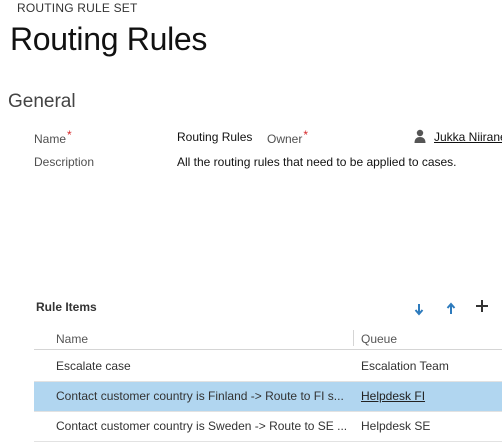 The height and width of the screenshot is (442, 502). Describe the element at coordinates (109, 39) in the screenshot. I see `page-title: Routing Rules` at that location.